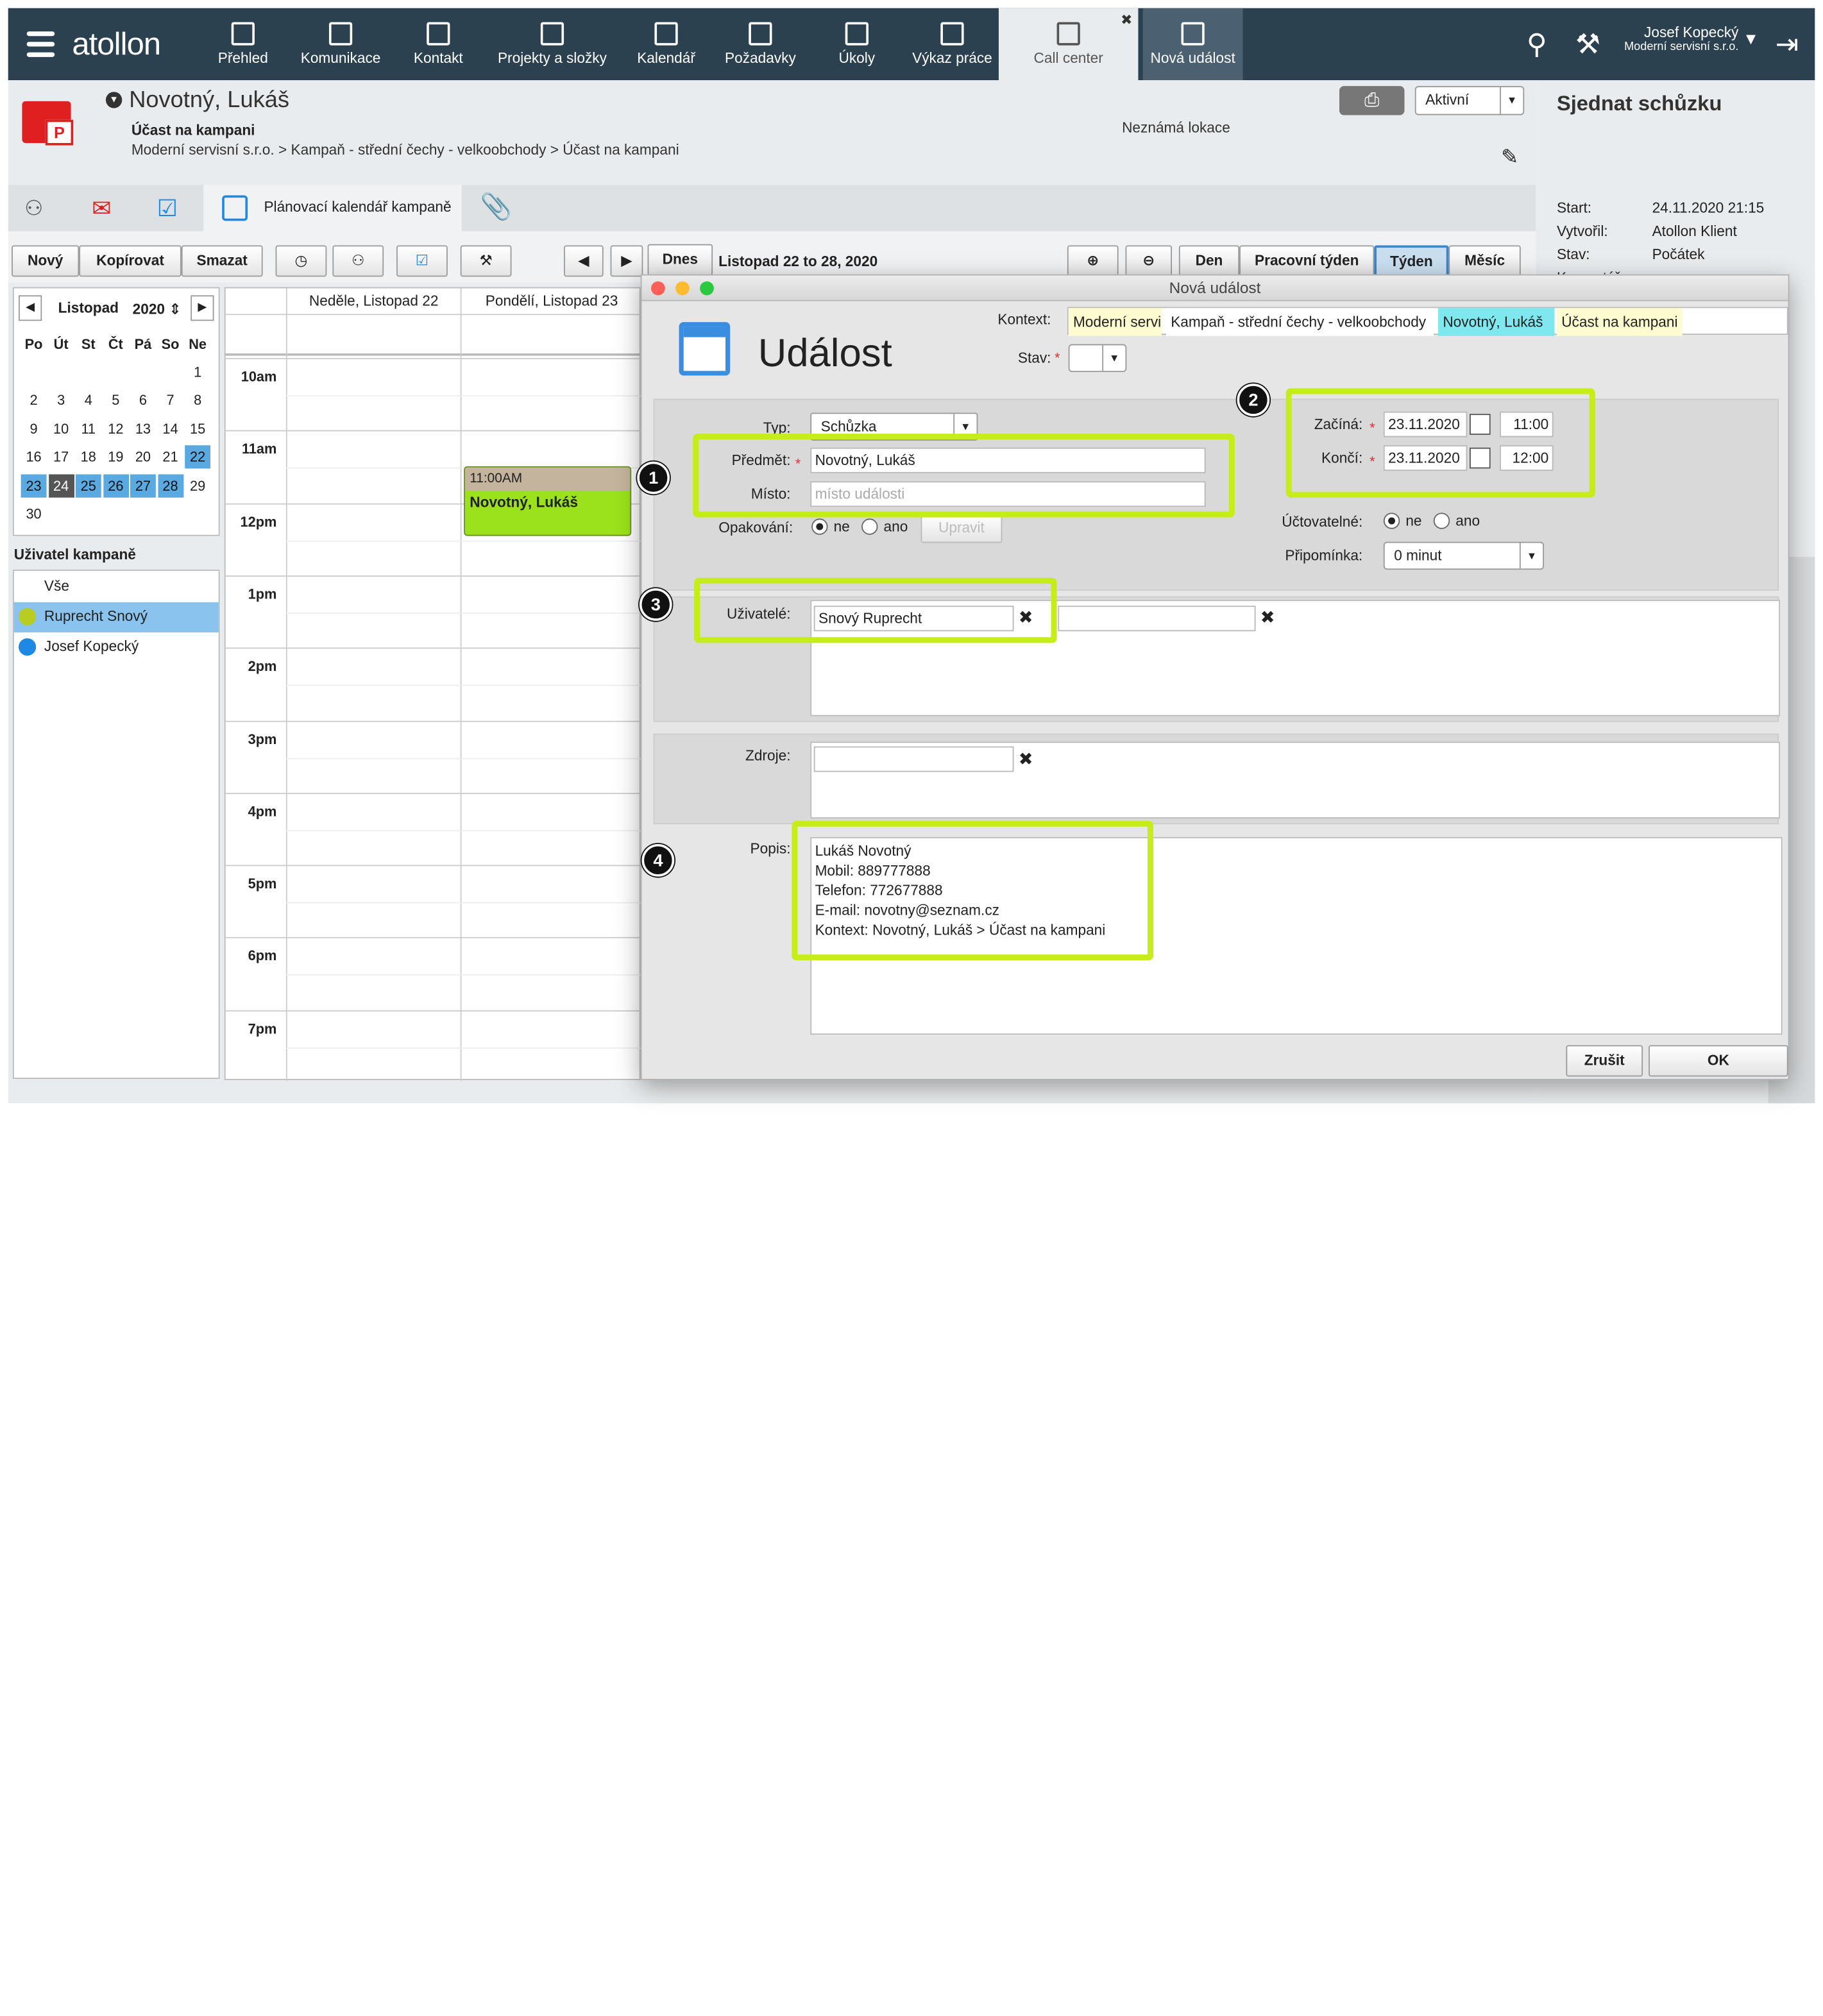 The width and height of the screenshot is (1823, 2016). Describe the element at coordinates (170, 400) in the screenshot. I see `day-cell: 7` at that location.